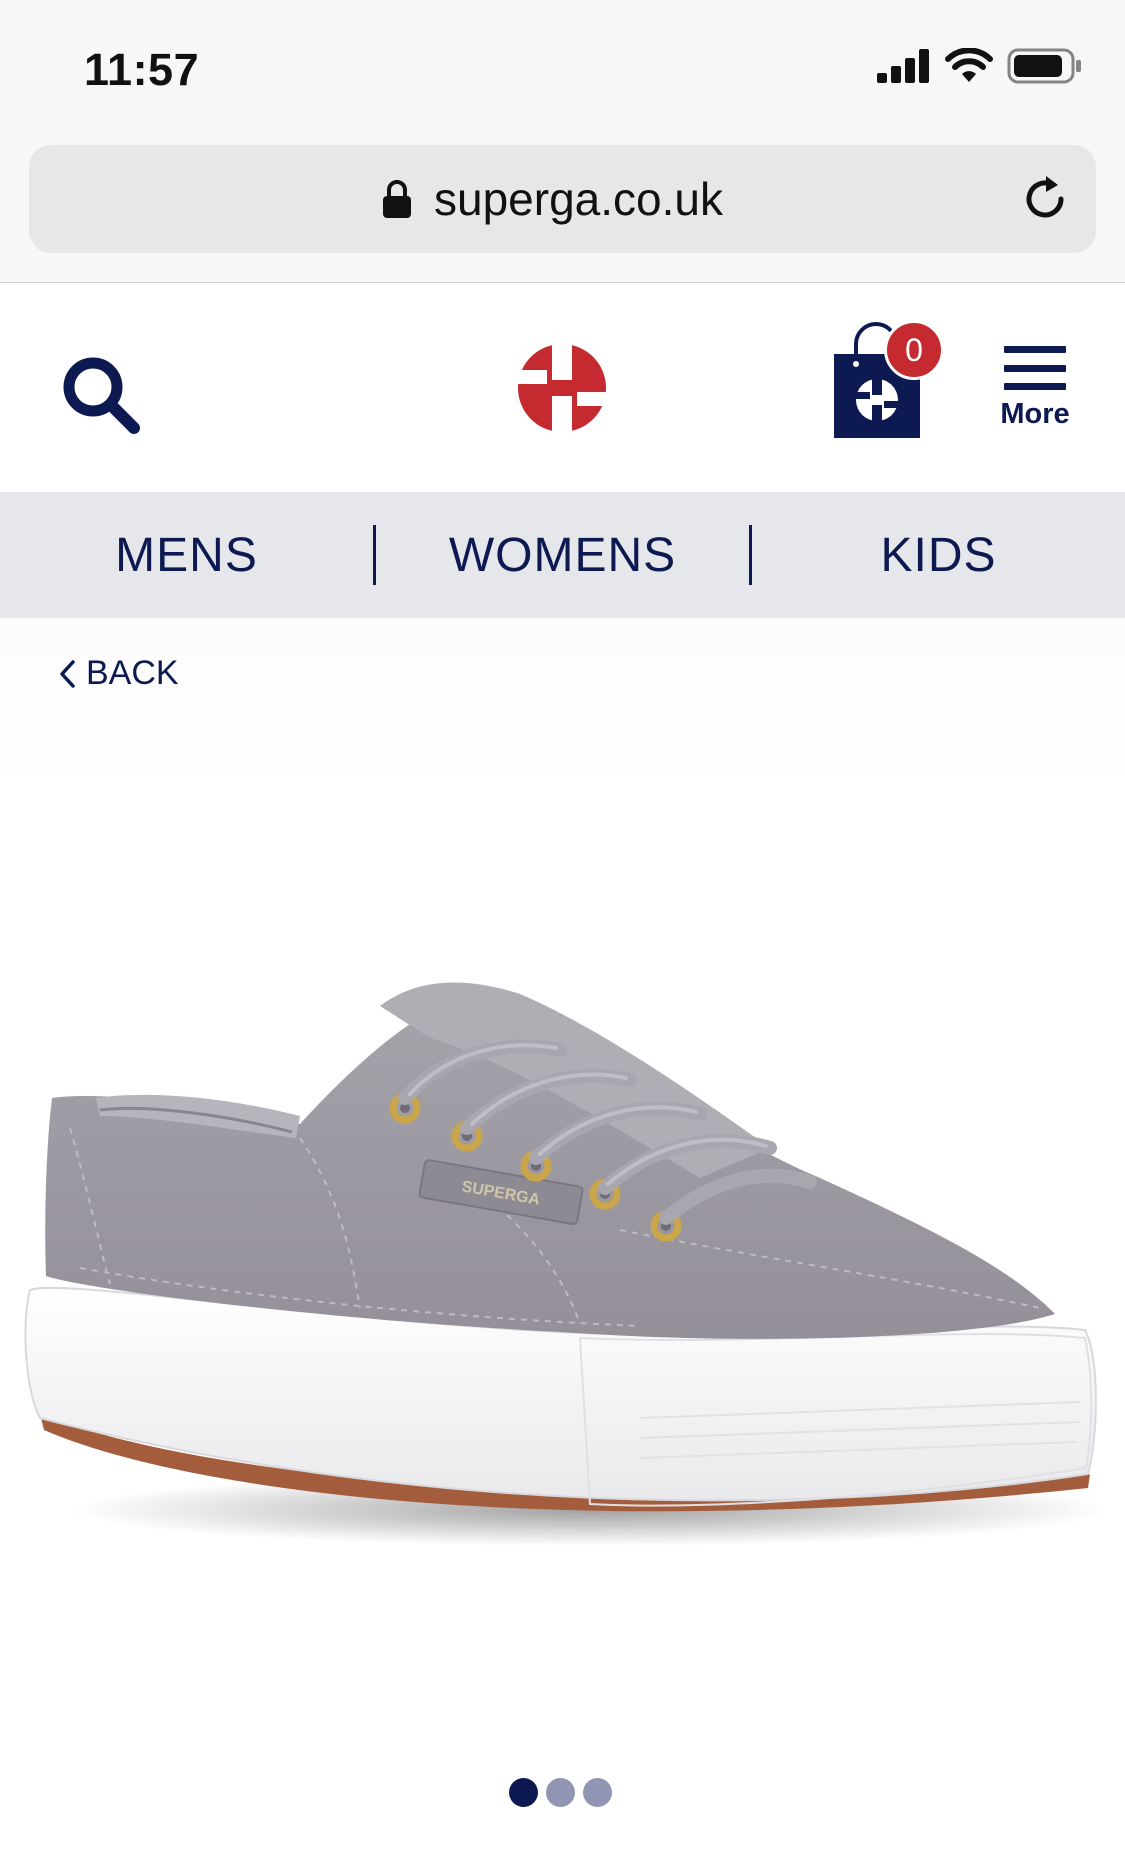 Image resolution: width=1125 pixels, height=1876 pixels. I want to click on status-icons, so click(980, 66).